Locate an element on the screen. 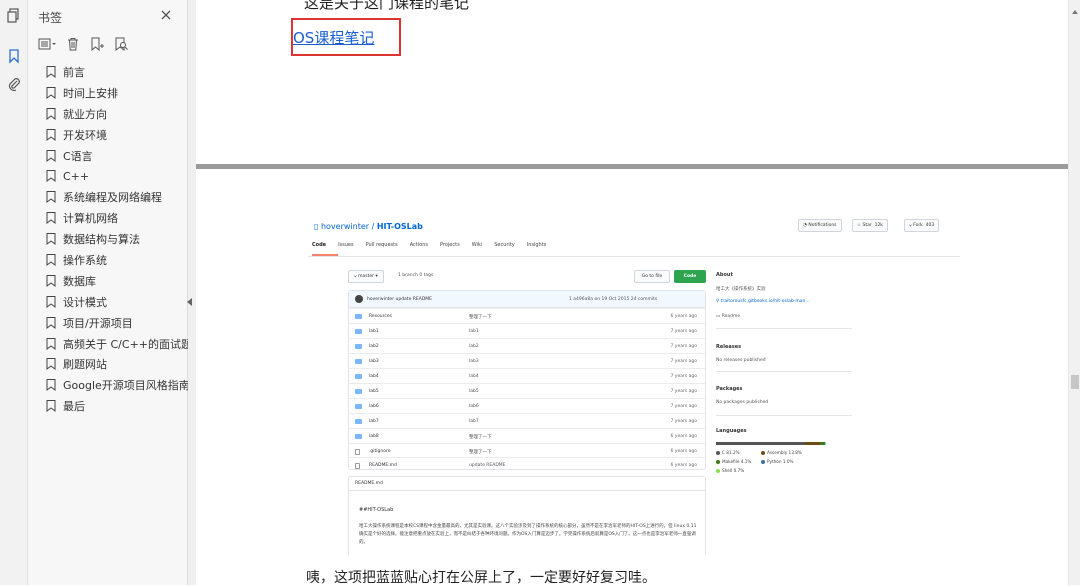 This screenshot has width=1080, height=587. go-to-file-button: Go to file is located at coordinates (652, 276).